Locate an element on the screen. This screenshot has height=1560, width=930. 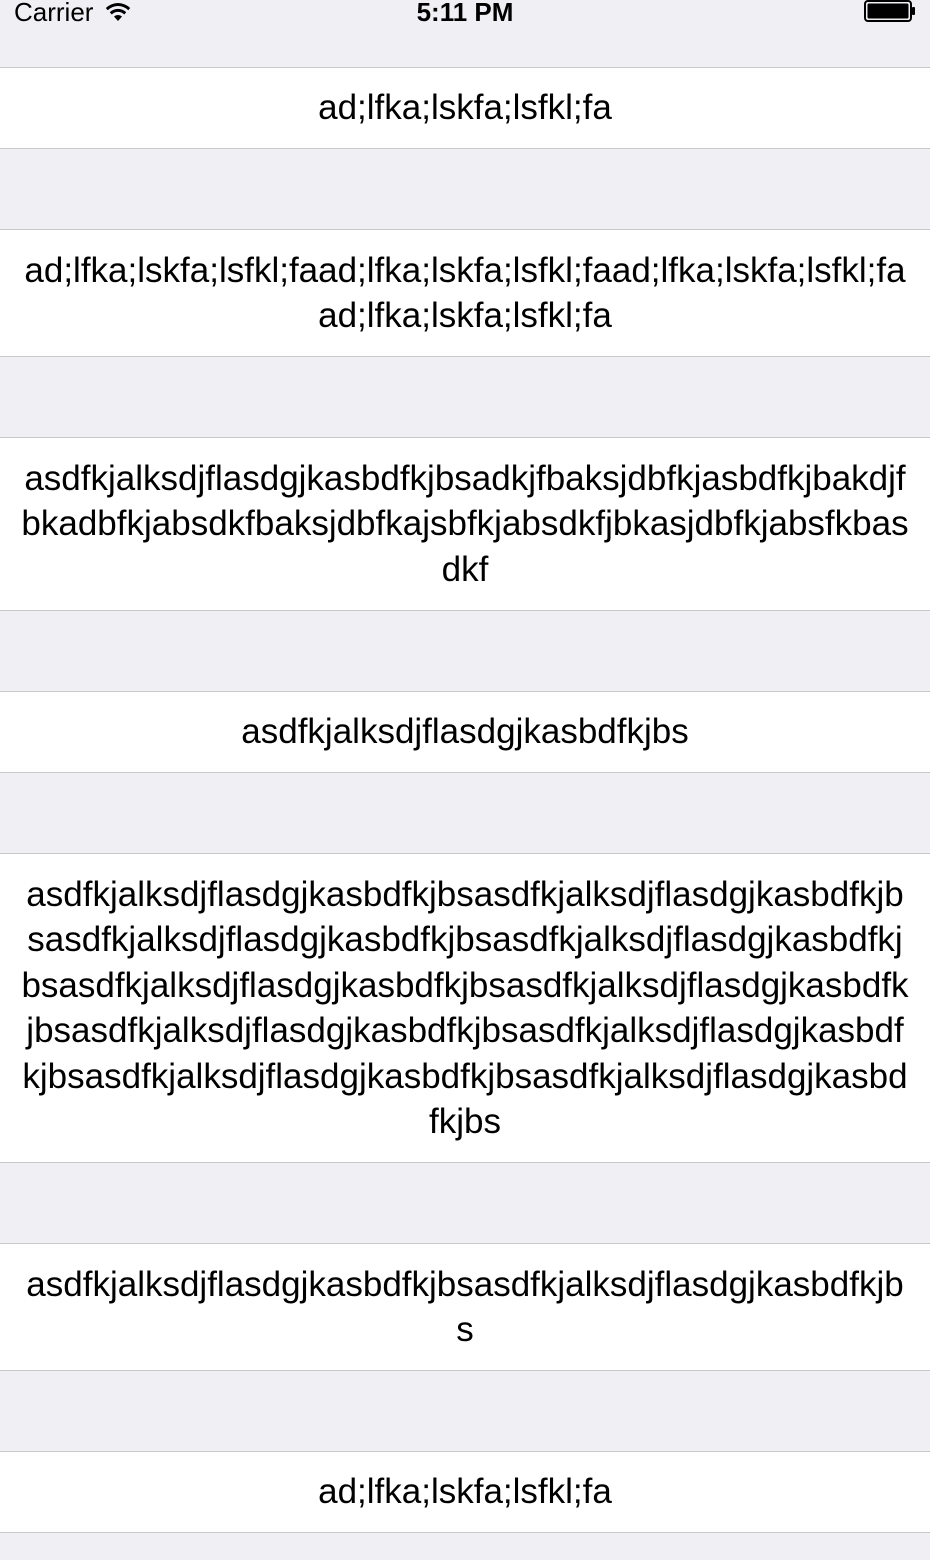
table-cell: asdfkjalksdjflasdgjkasbdfkjbs is located at coordinates (465, 732).